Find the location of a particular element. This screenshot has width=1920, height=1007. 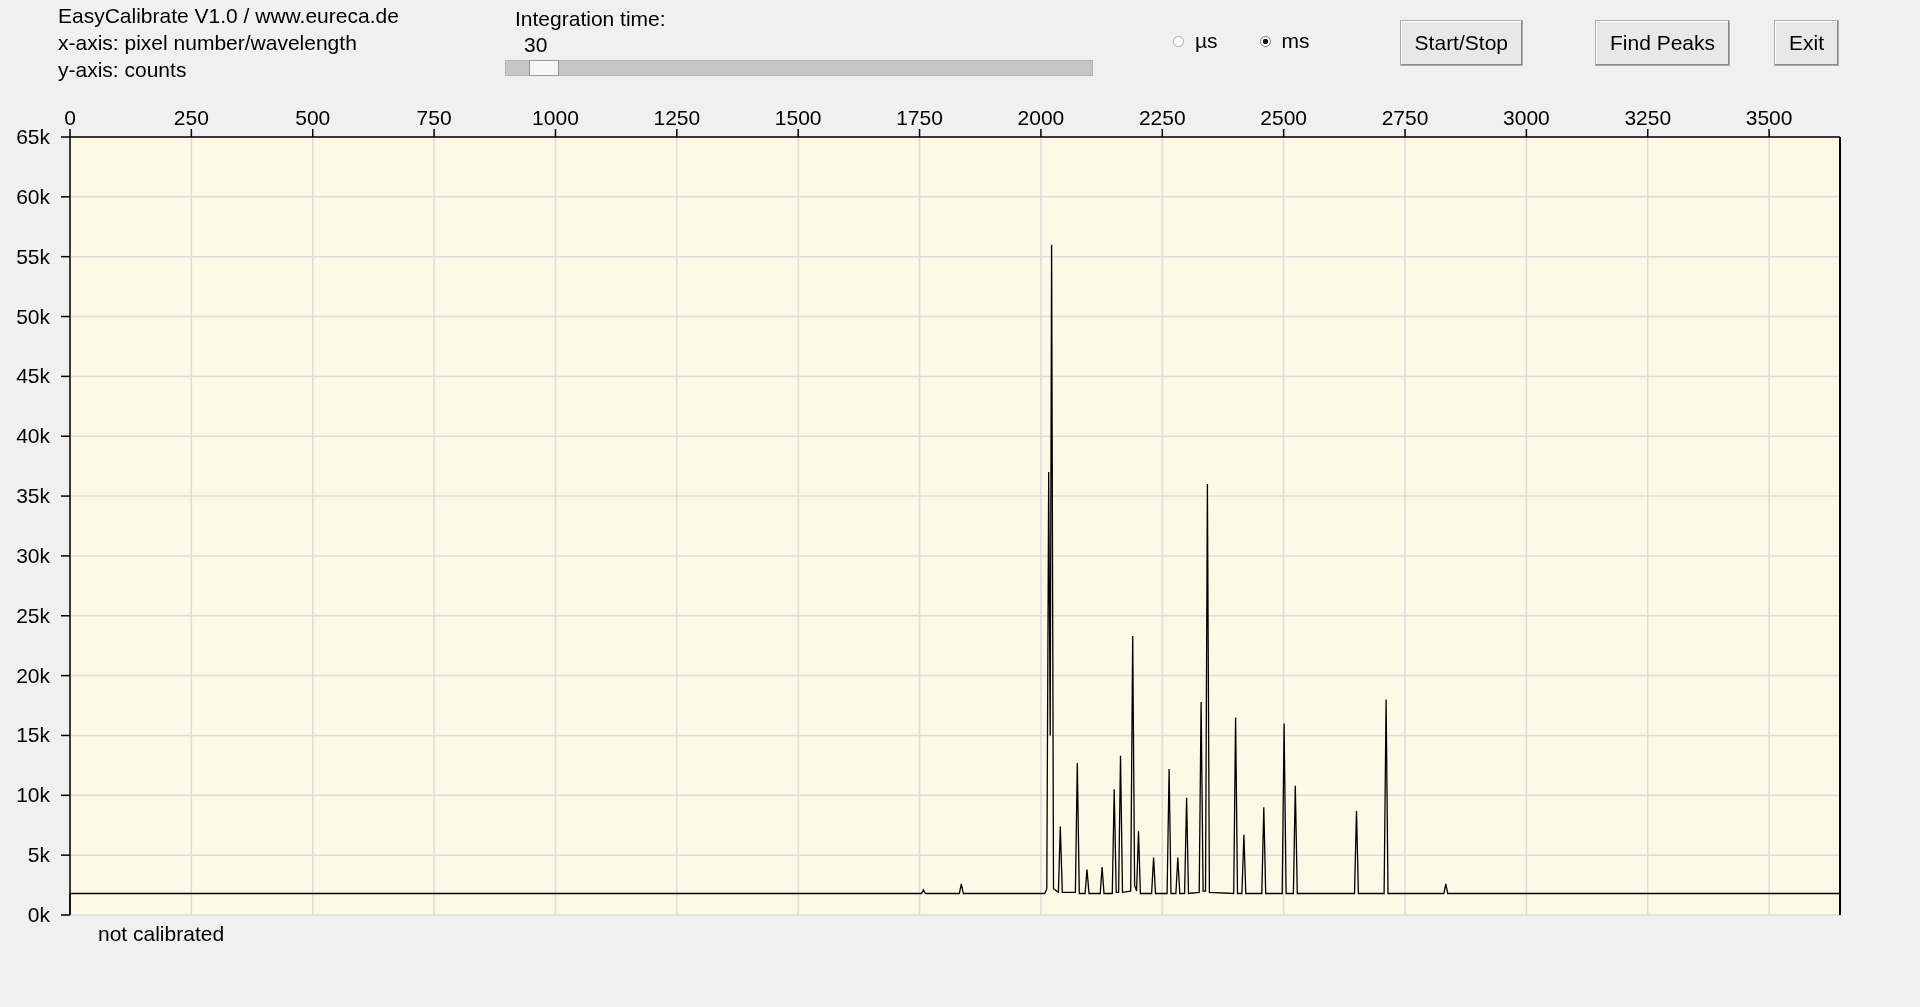

radio-label: ms is located at coordinates (1295, 41).